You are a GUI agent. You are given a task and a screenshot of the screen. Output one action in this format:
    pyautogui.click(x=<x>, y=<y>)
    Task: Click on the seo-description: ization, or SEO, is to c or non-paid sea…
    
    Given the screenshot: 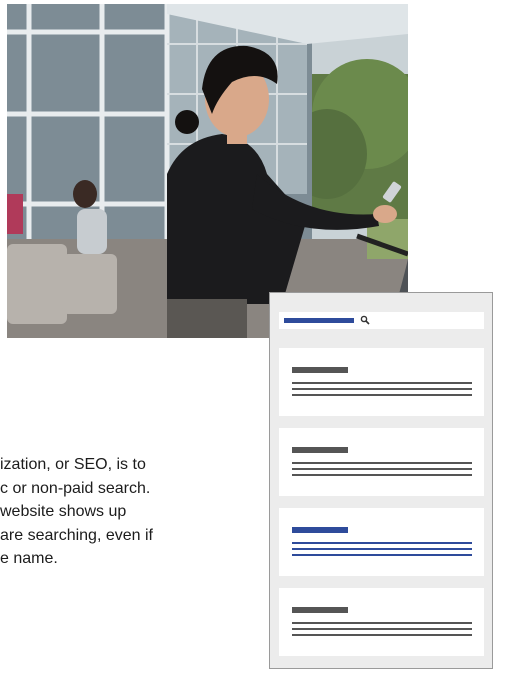 What is the action you would take?
    pyautogui.click(x=131, y=512)
    